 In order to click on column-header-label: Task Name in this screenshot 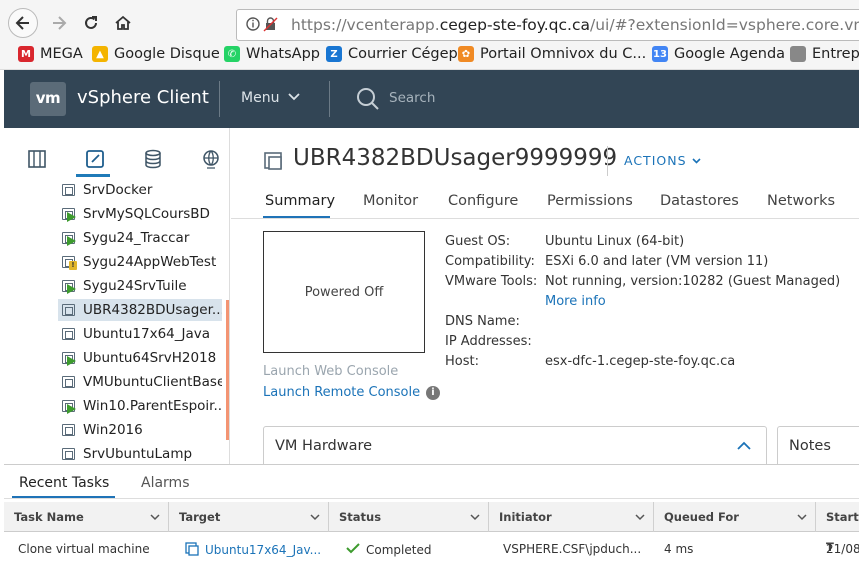, I will do `click(49, 517)`.